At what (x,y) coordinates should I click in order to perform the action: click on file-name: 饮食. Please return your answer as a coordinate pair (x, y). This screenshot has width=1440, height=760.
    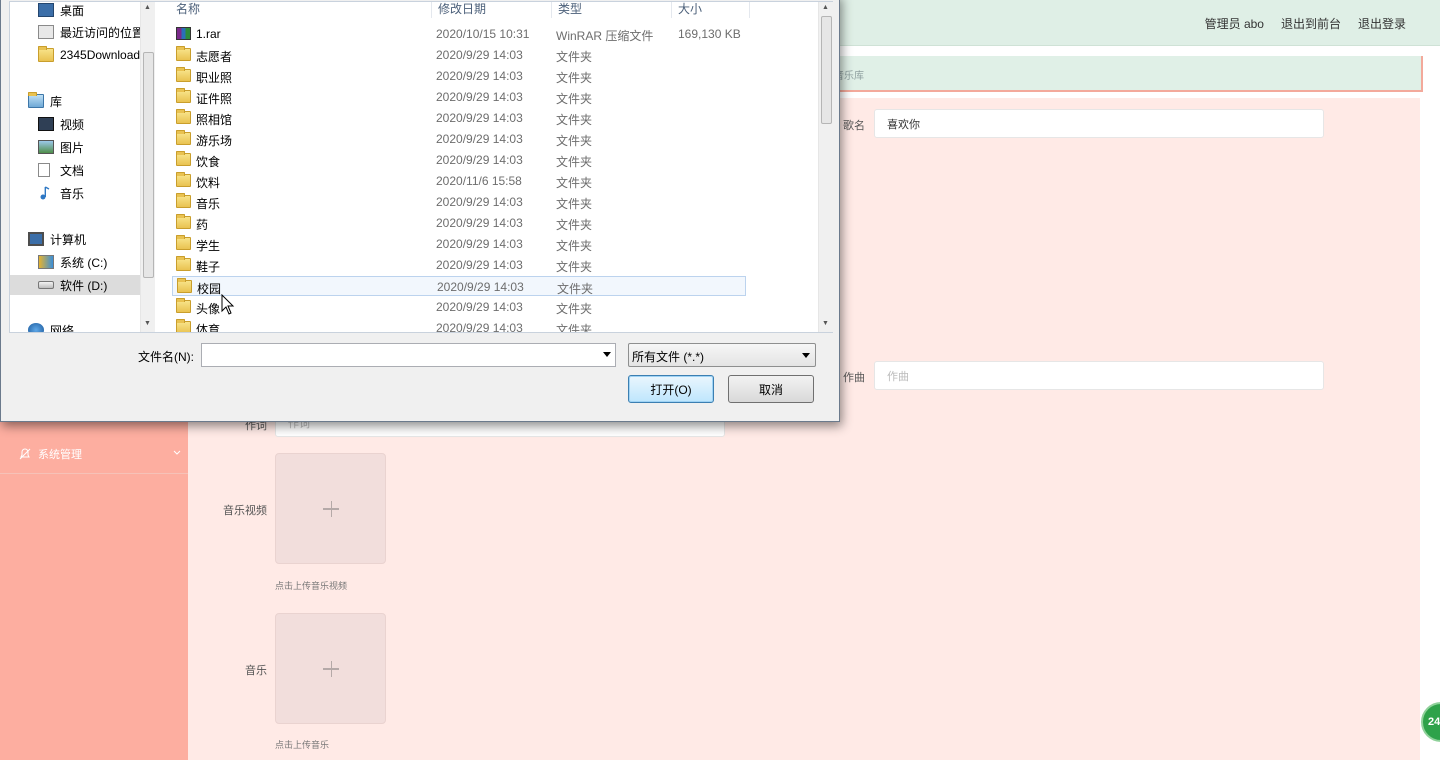
    Looking at the image, I should click on (208, 162).